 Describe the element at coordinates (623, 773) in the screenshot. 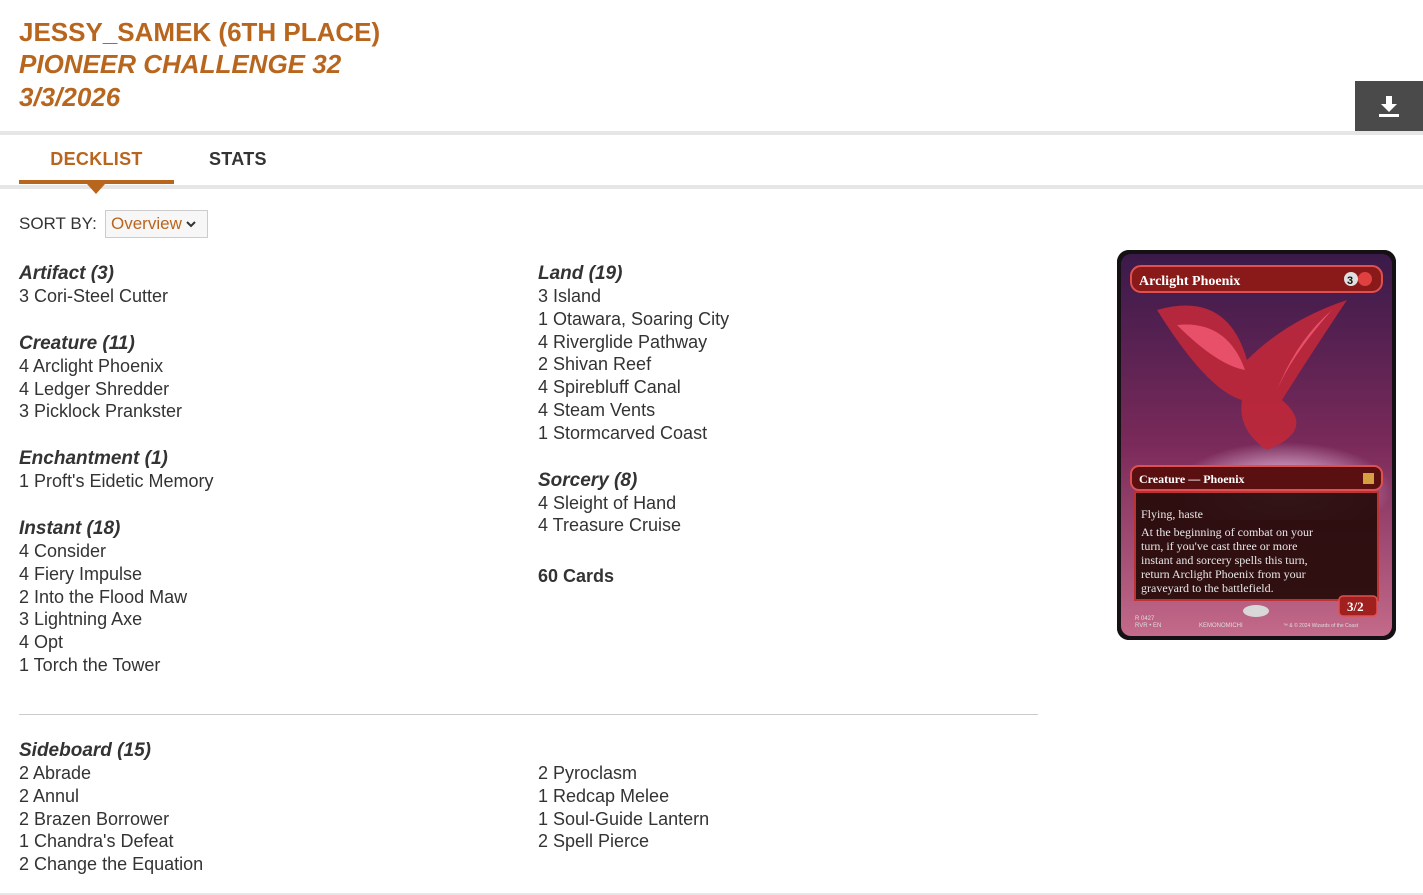

I see `sideboard-card-item: 2 Pyroclasm` at that location.